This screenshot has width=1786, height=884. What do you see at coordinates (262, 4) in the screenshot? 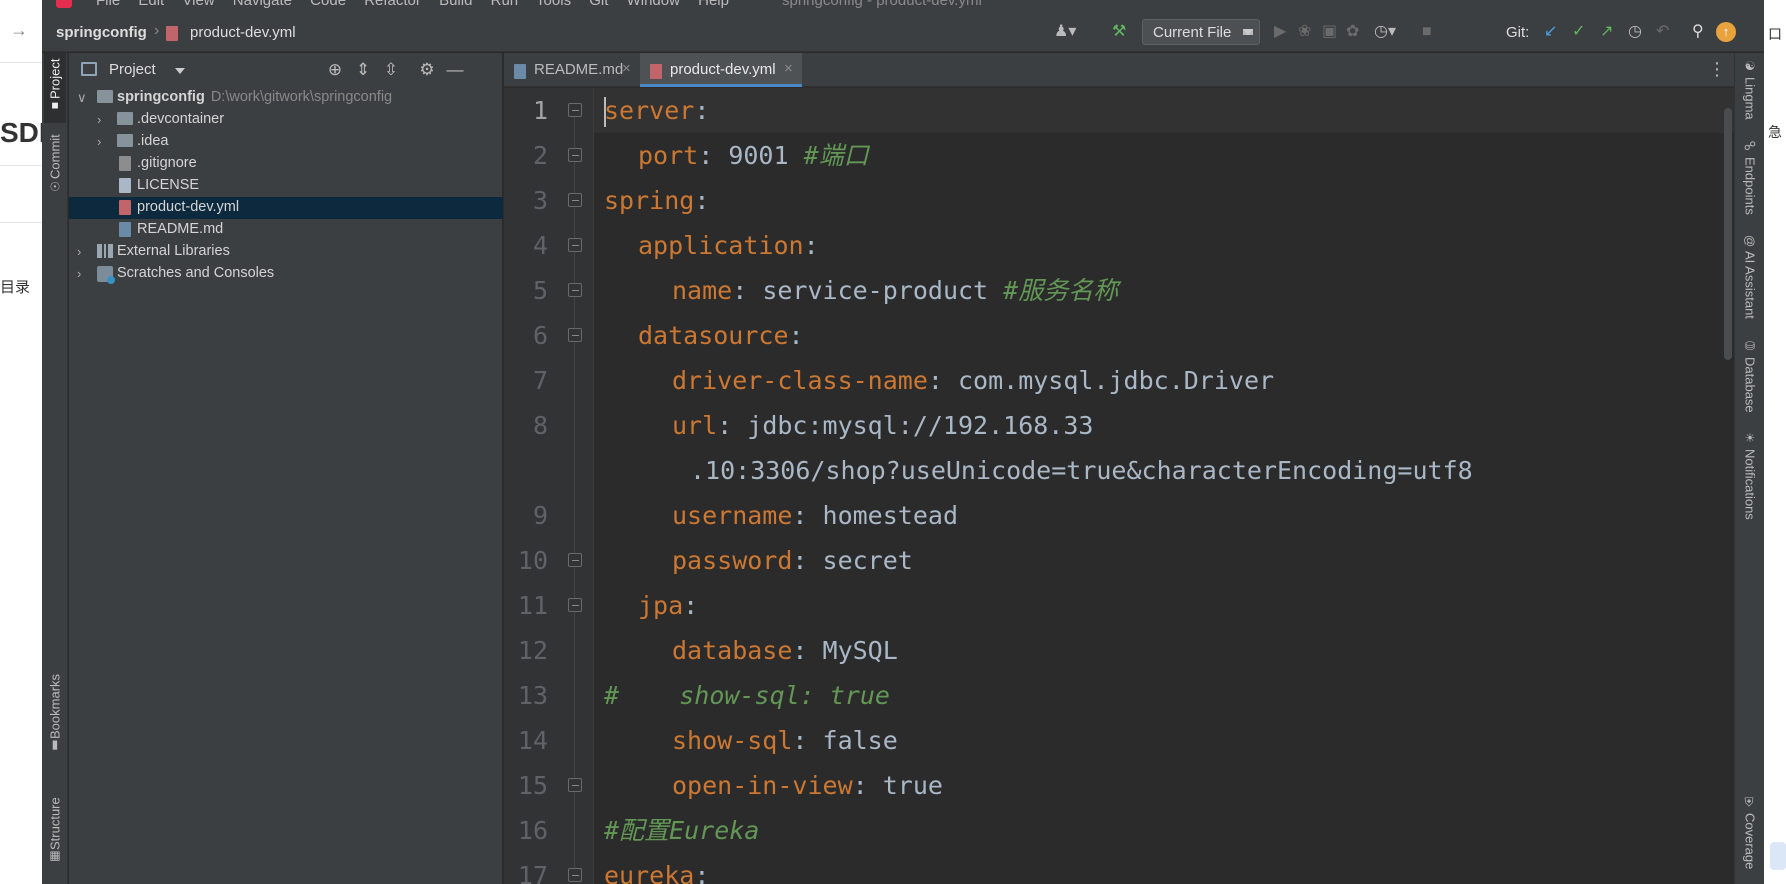
I see `menu-navigate: Navigate` at bounding box center [262, 4].